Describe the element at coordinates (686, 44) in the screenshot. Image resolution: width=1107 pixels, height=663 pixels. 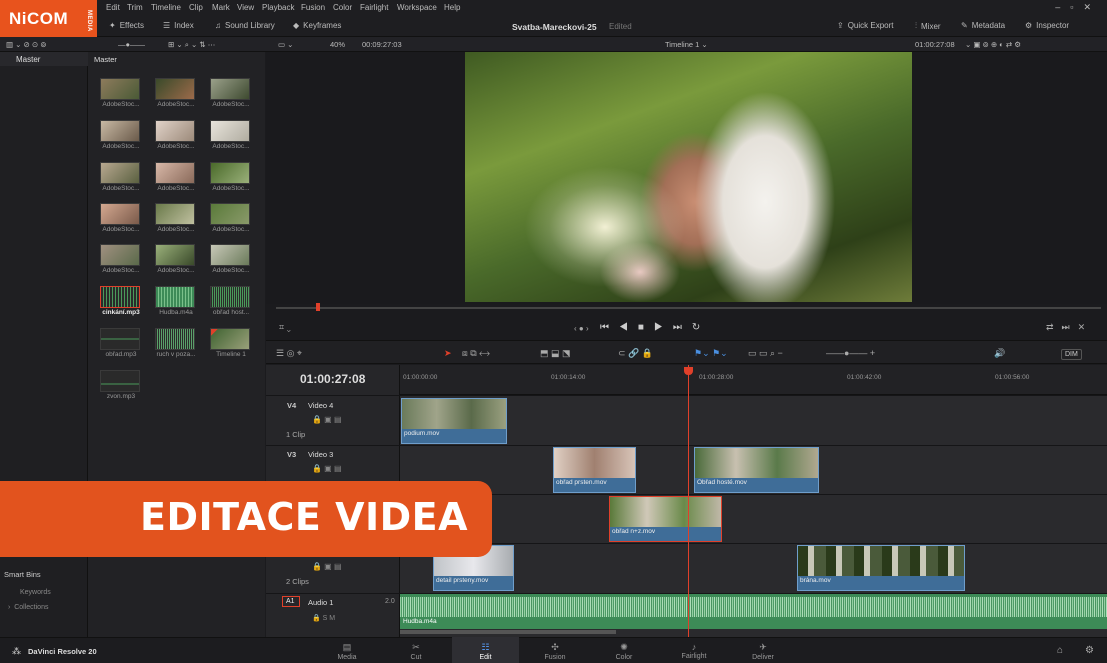
I see `timeline-selector: Timeline 1 ⌄` at that location.